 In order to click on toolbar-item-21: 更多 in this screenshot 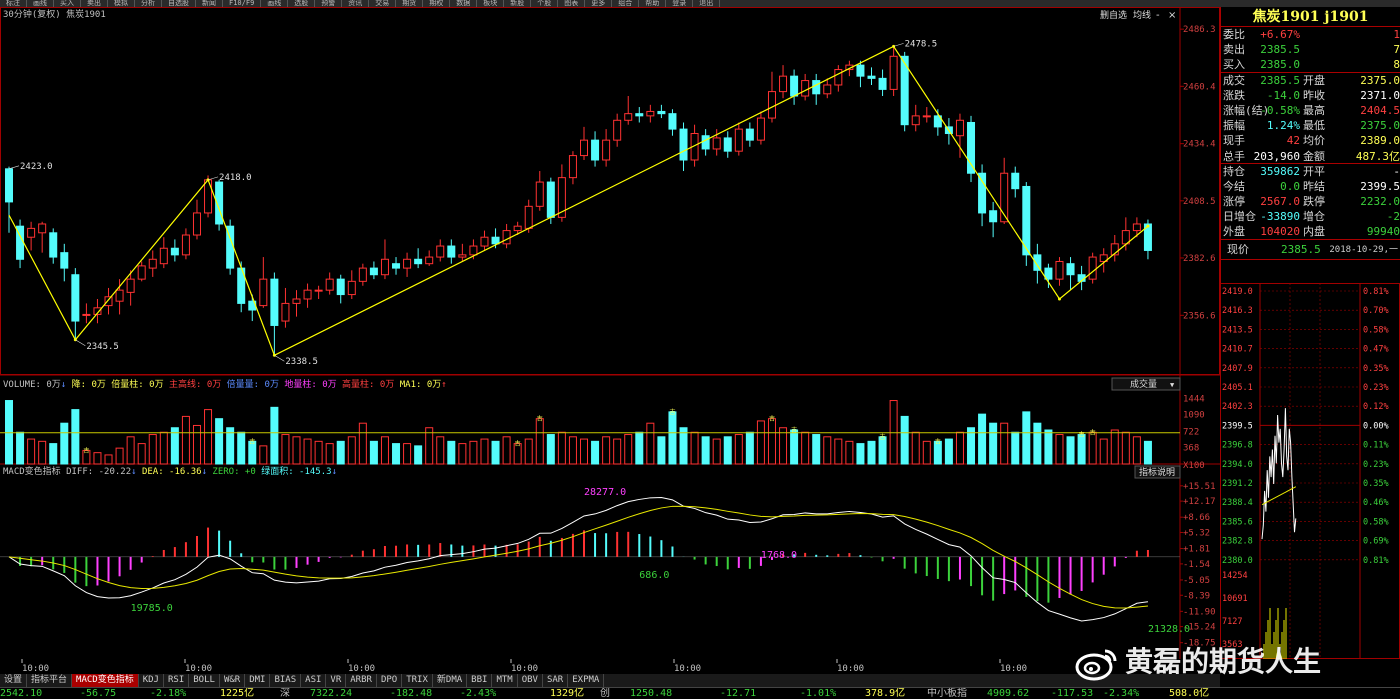, I will do `click(599, 3)`.